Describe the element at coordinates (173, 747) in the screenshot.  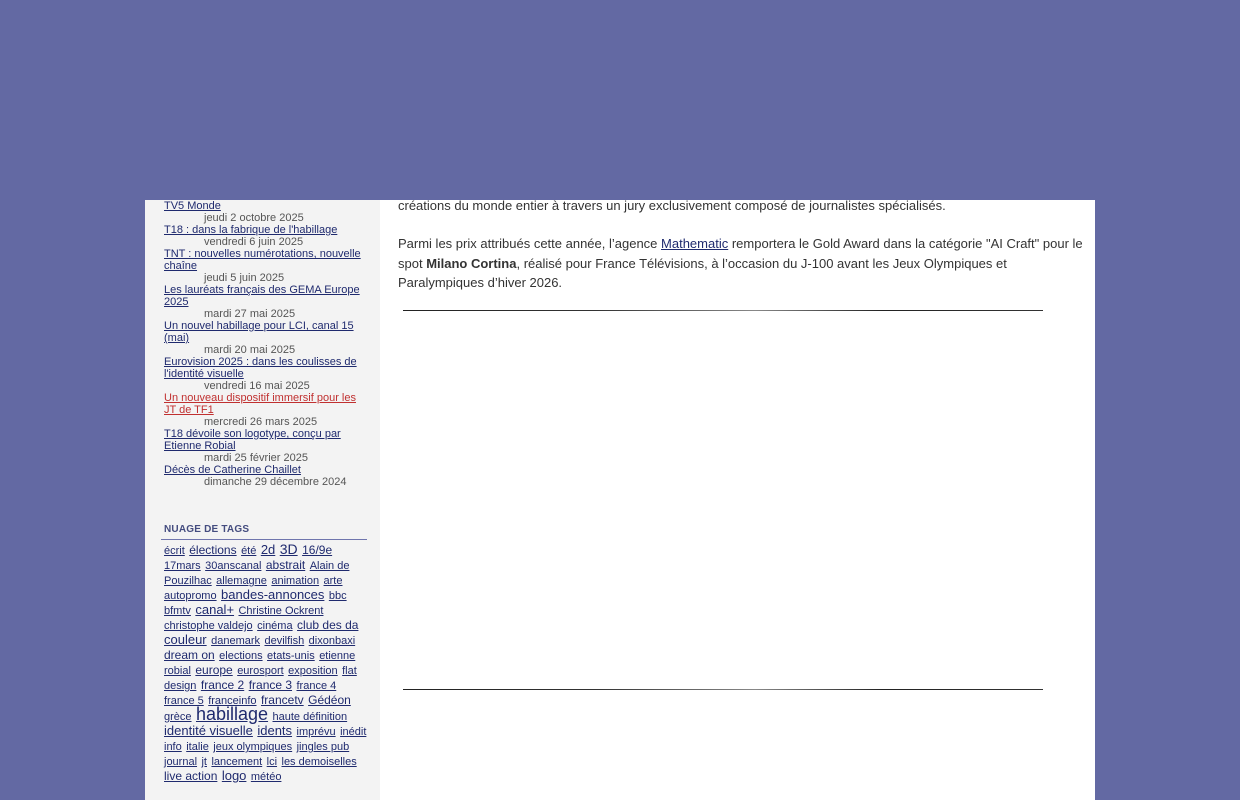
I see `tag-link: info` at that location.